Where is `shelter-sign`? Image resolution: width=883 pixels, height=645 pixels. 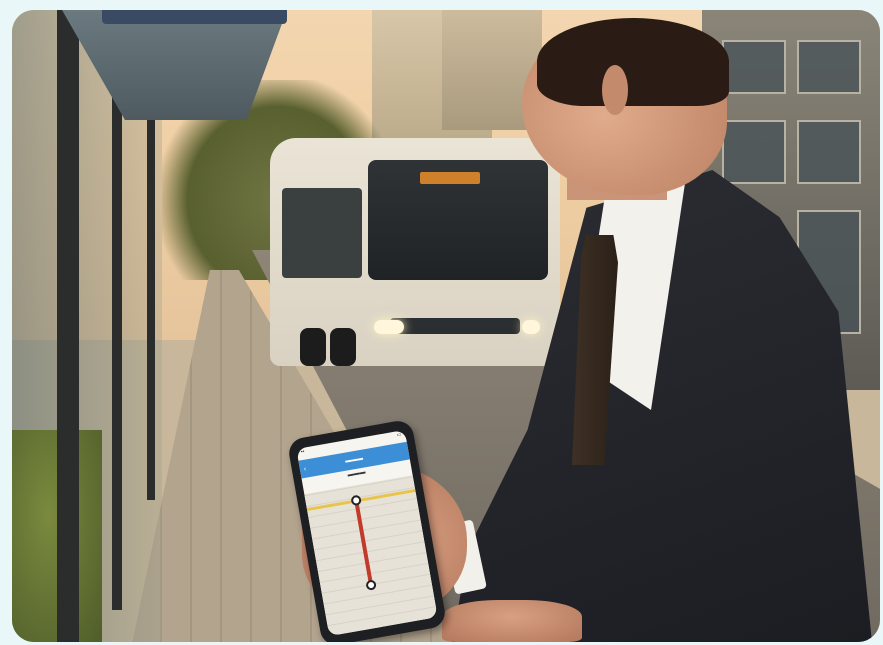 shelter-sign is located at coordinates (194, 17).